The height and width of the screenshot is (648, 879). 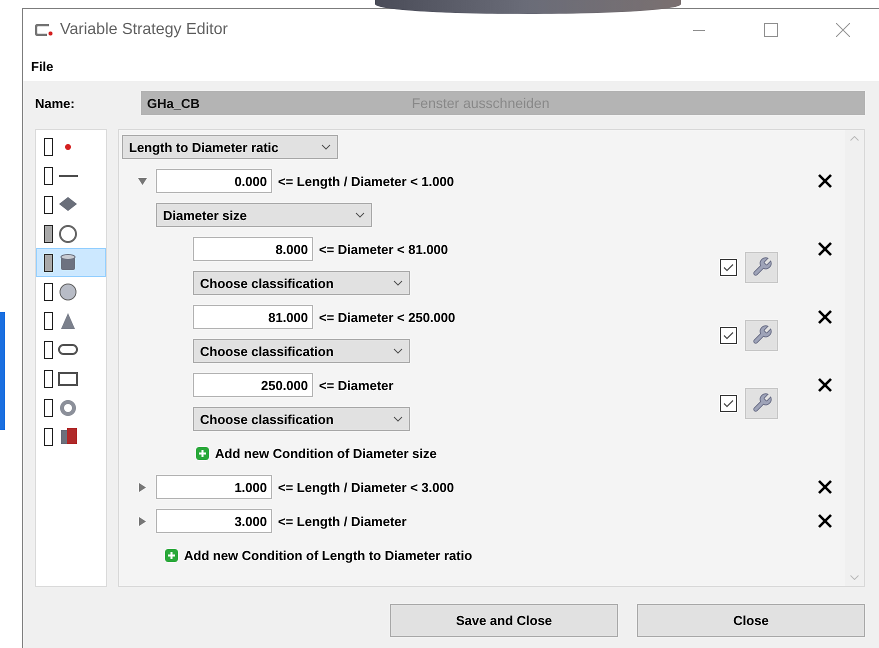 I want to click on menu-item: File, so click(x=42, y=66).